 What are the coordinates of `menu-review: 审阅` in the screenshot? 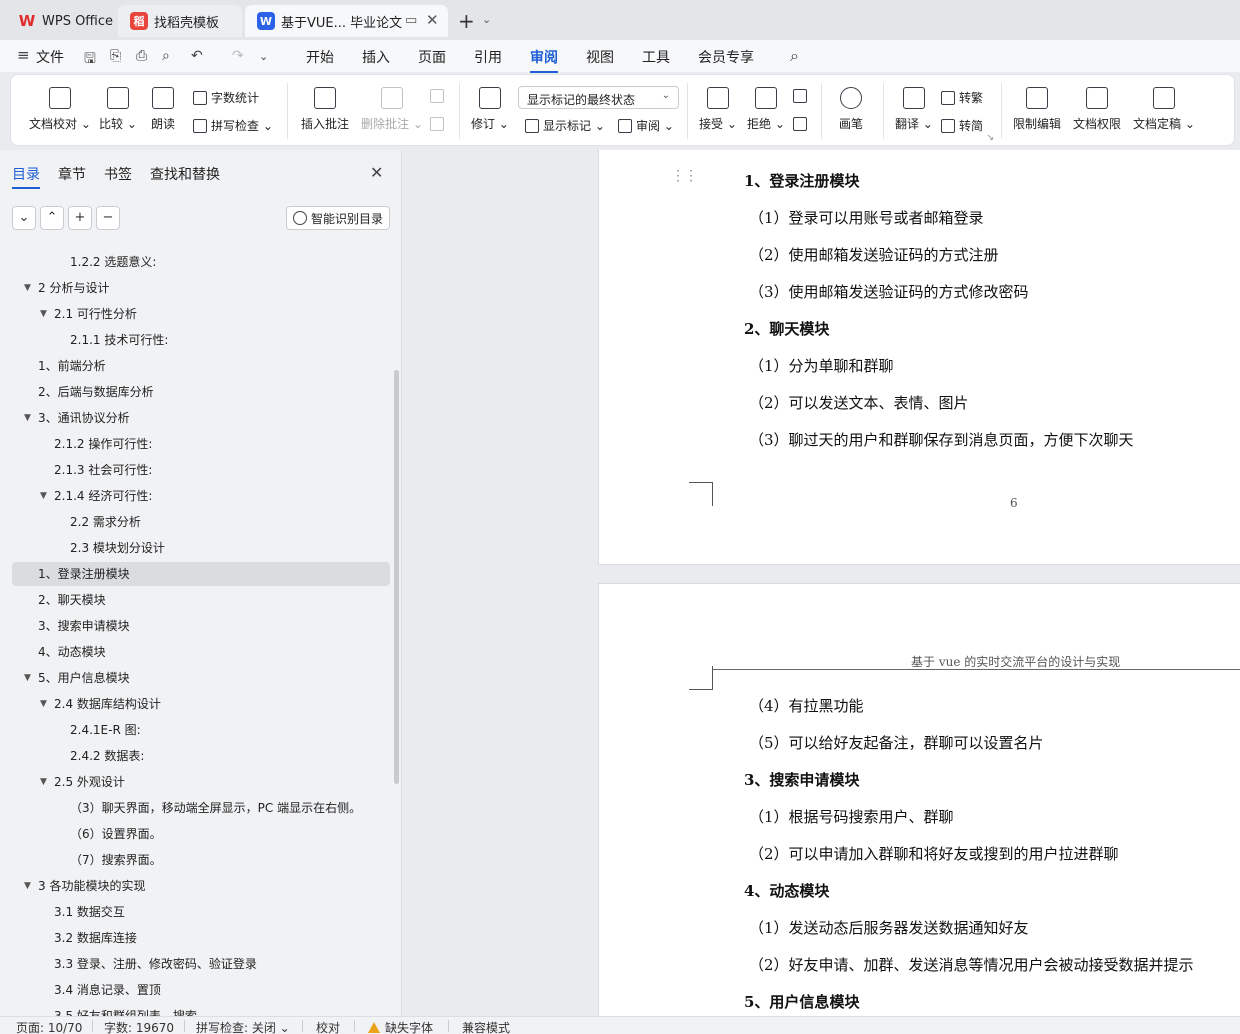 It's located at (544, 60).